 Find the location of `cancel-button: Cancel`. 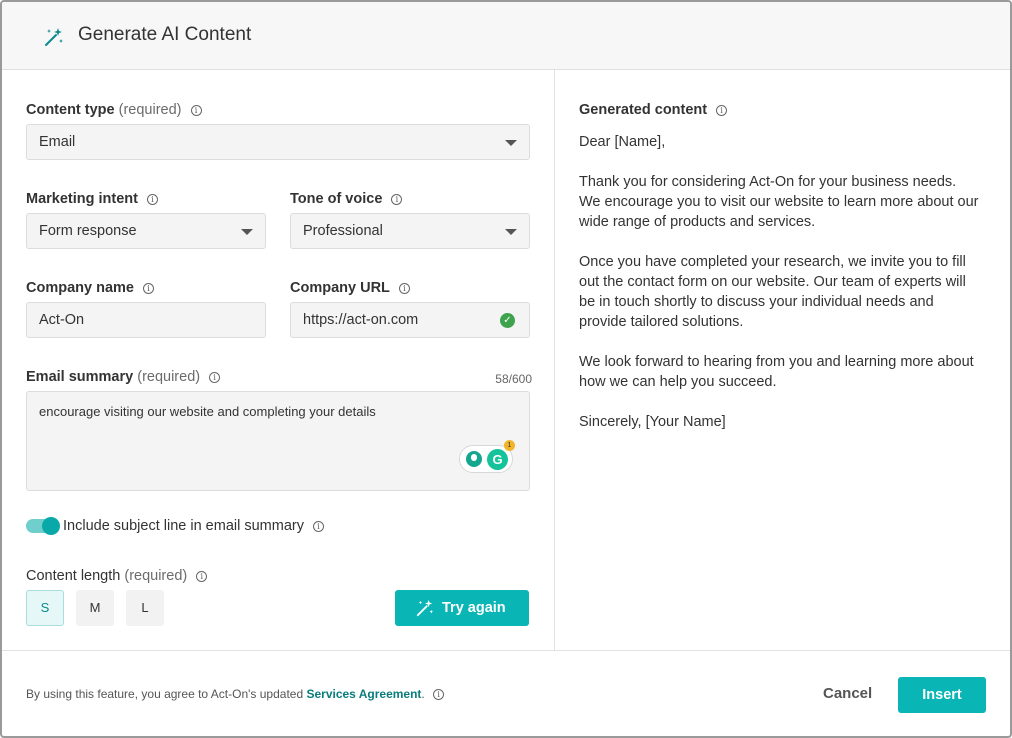

cancel-button: Cancel is located at coordinates (847, 693).